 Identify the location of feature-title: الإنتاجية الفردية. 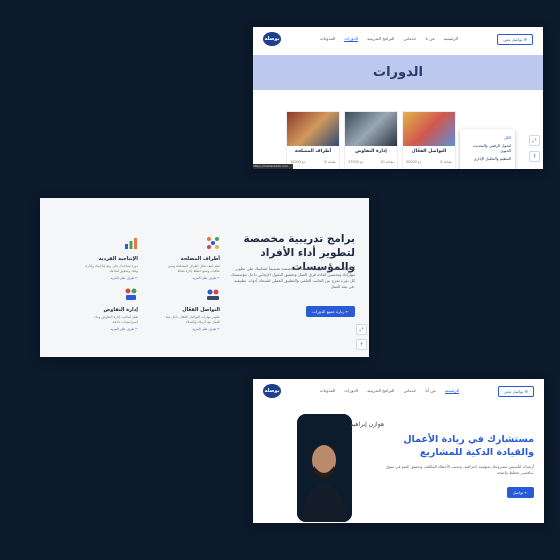
(118, 259).